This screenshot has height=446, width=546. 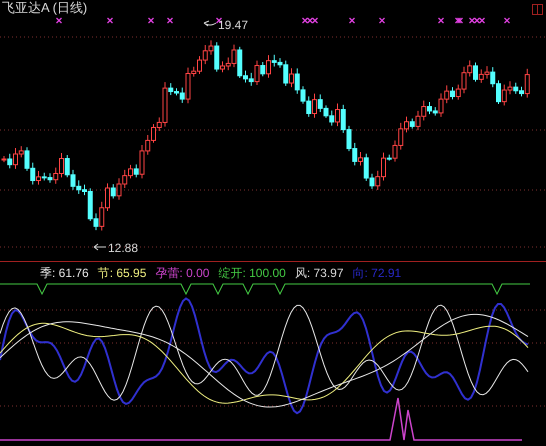 What do you see at coordinates (252, 272) in the screenshot?
I see `indicator-value: 绽开: 100.00` at bounding box center [252, 272].